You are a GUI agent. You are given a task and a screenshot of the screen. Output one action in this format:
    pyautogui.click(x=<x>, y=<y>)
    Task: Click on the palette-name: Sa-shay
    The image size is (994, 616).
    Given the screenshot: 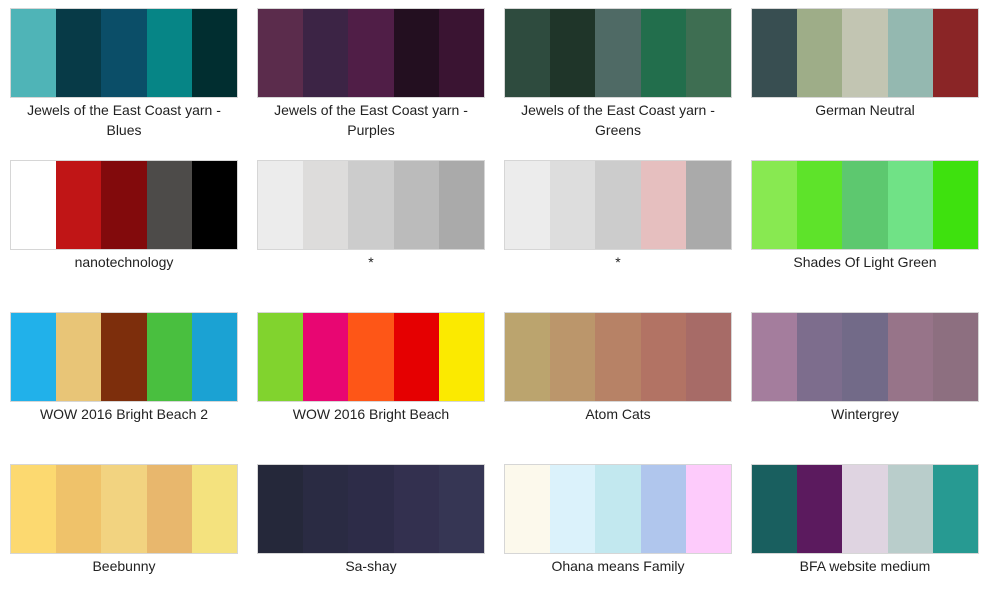 What is the action you would take?
    pyautogui.click(x=371, y=566)
    